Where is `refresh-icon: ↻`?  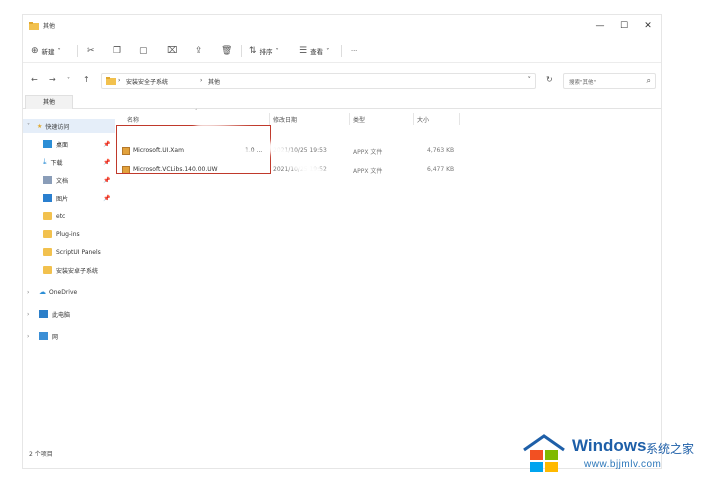 refresh-icon: ↻ is located at coordinates (549, 79).